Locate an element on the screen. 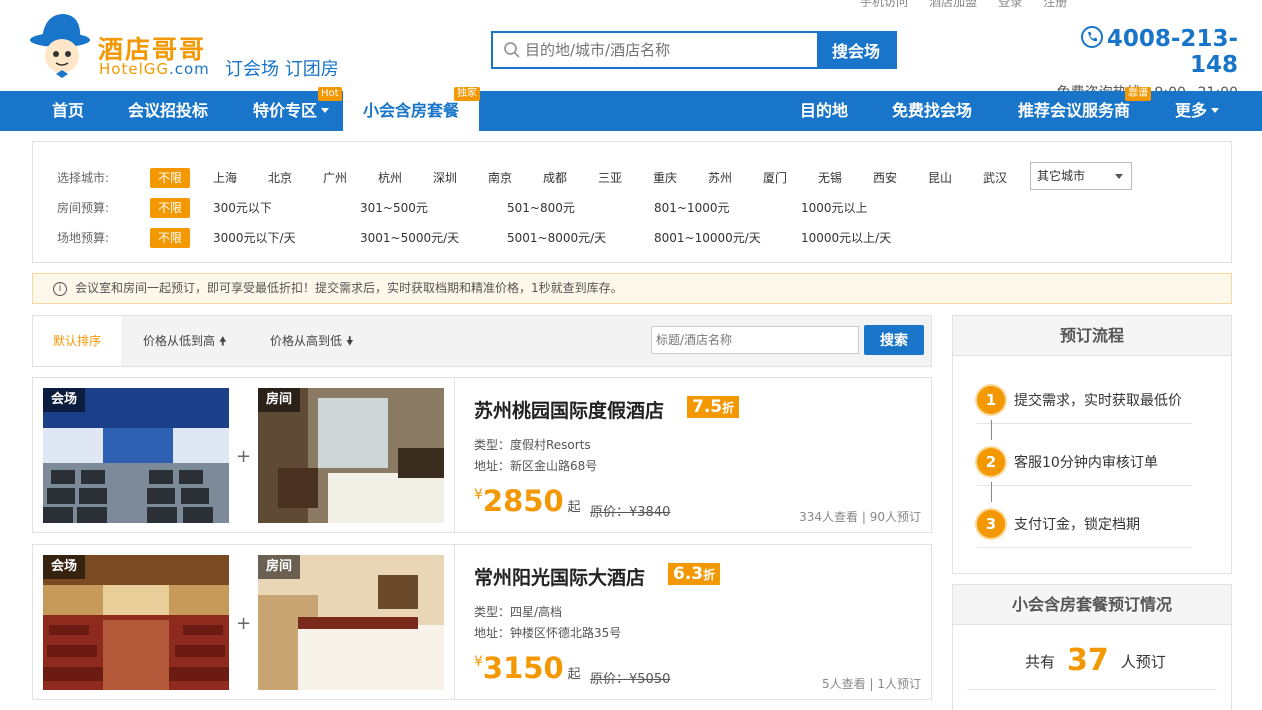 Image resolution: width=1262 pixels, height=710 pixels. reliable-tag: 靠谱 is located at coordinates (1138, 94).